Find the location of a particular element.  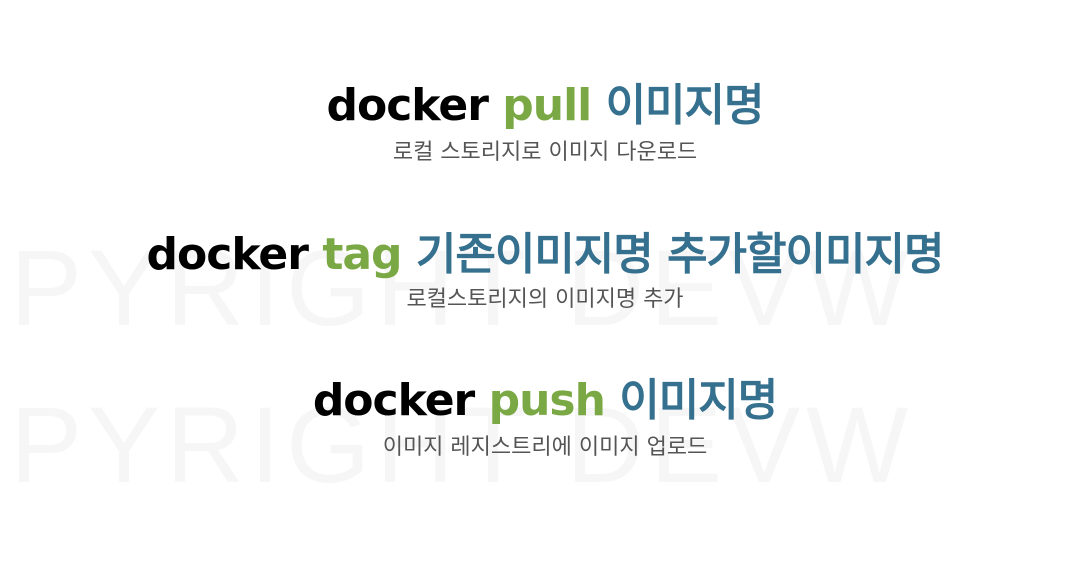

command-line: docker tag 기존이미지명 추가할이미지명 is located at coordinates (545, 255).